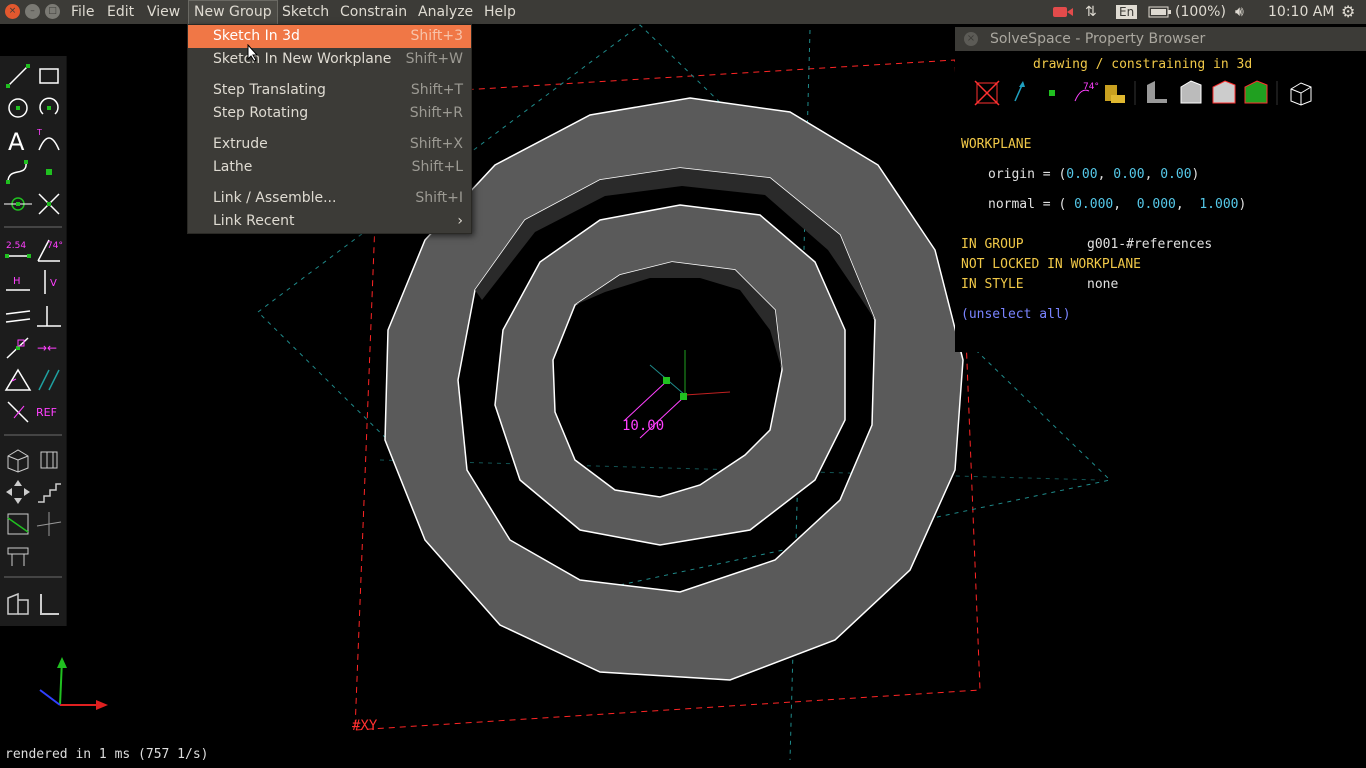  Describe the element at coordinates (49, 108) in the screenshot. I see `arc-tool-icon` at that location.